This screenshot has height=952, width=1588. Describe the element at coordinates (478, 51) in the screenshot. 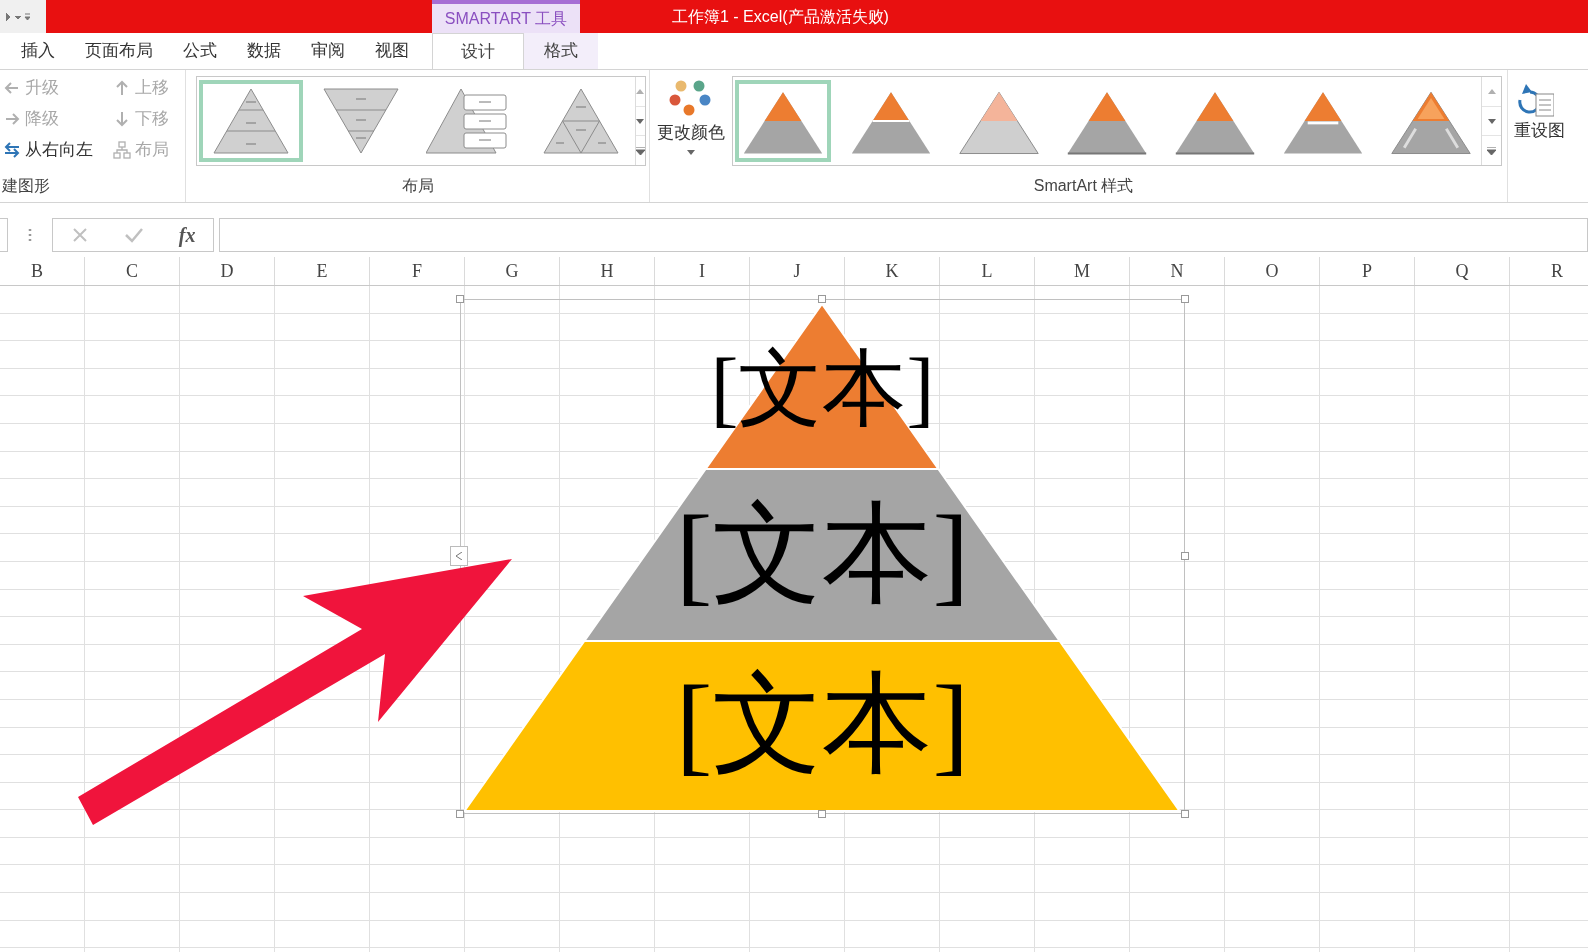

I see `ribbon-tab: 设计` at that location.